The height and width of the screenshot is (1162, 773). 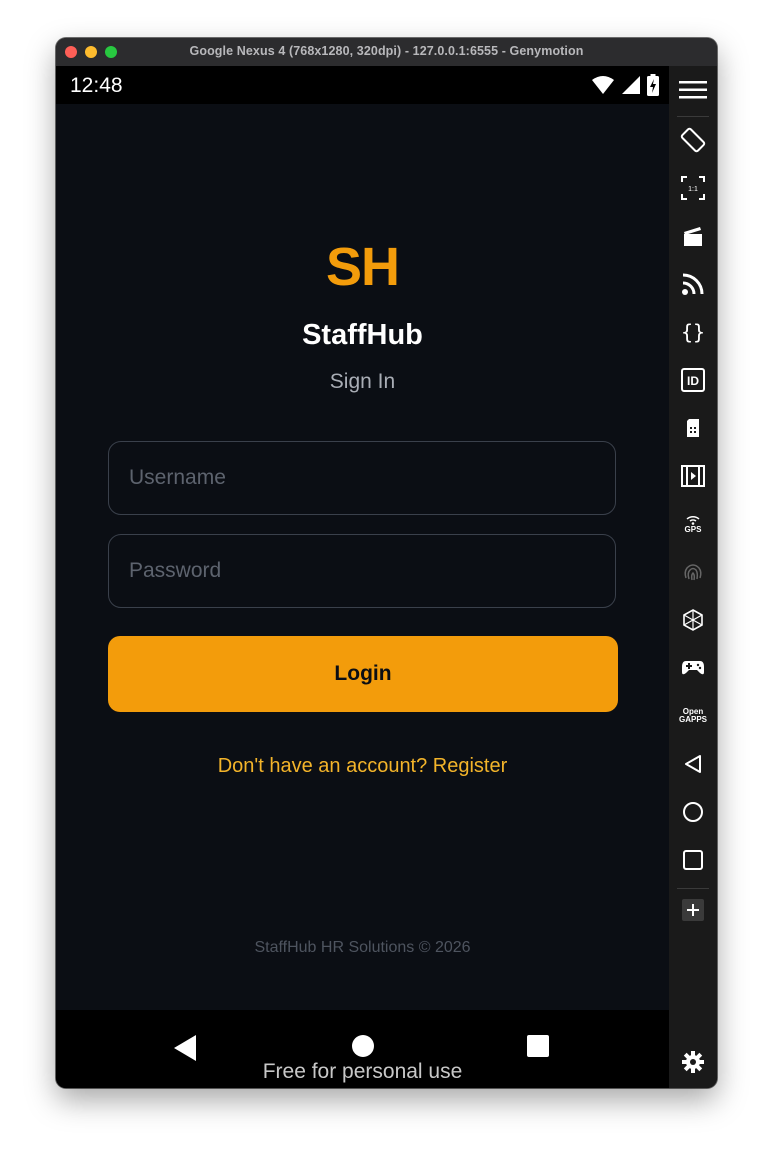 What do you see at coordinates (693, 572) in the screenshot?
I see `fingerprint-icon` at bounding box center [693, 572].